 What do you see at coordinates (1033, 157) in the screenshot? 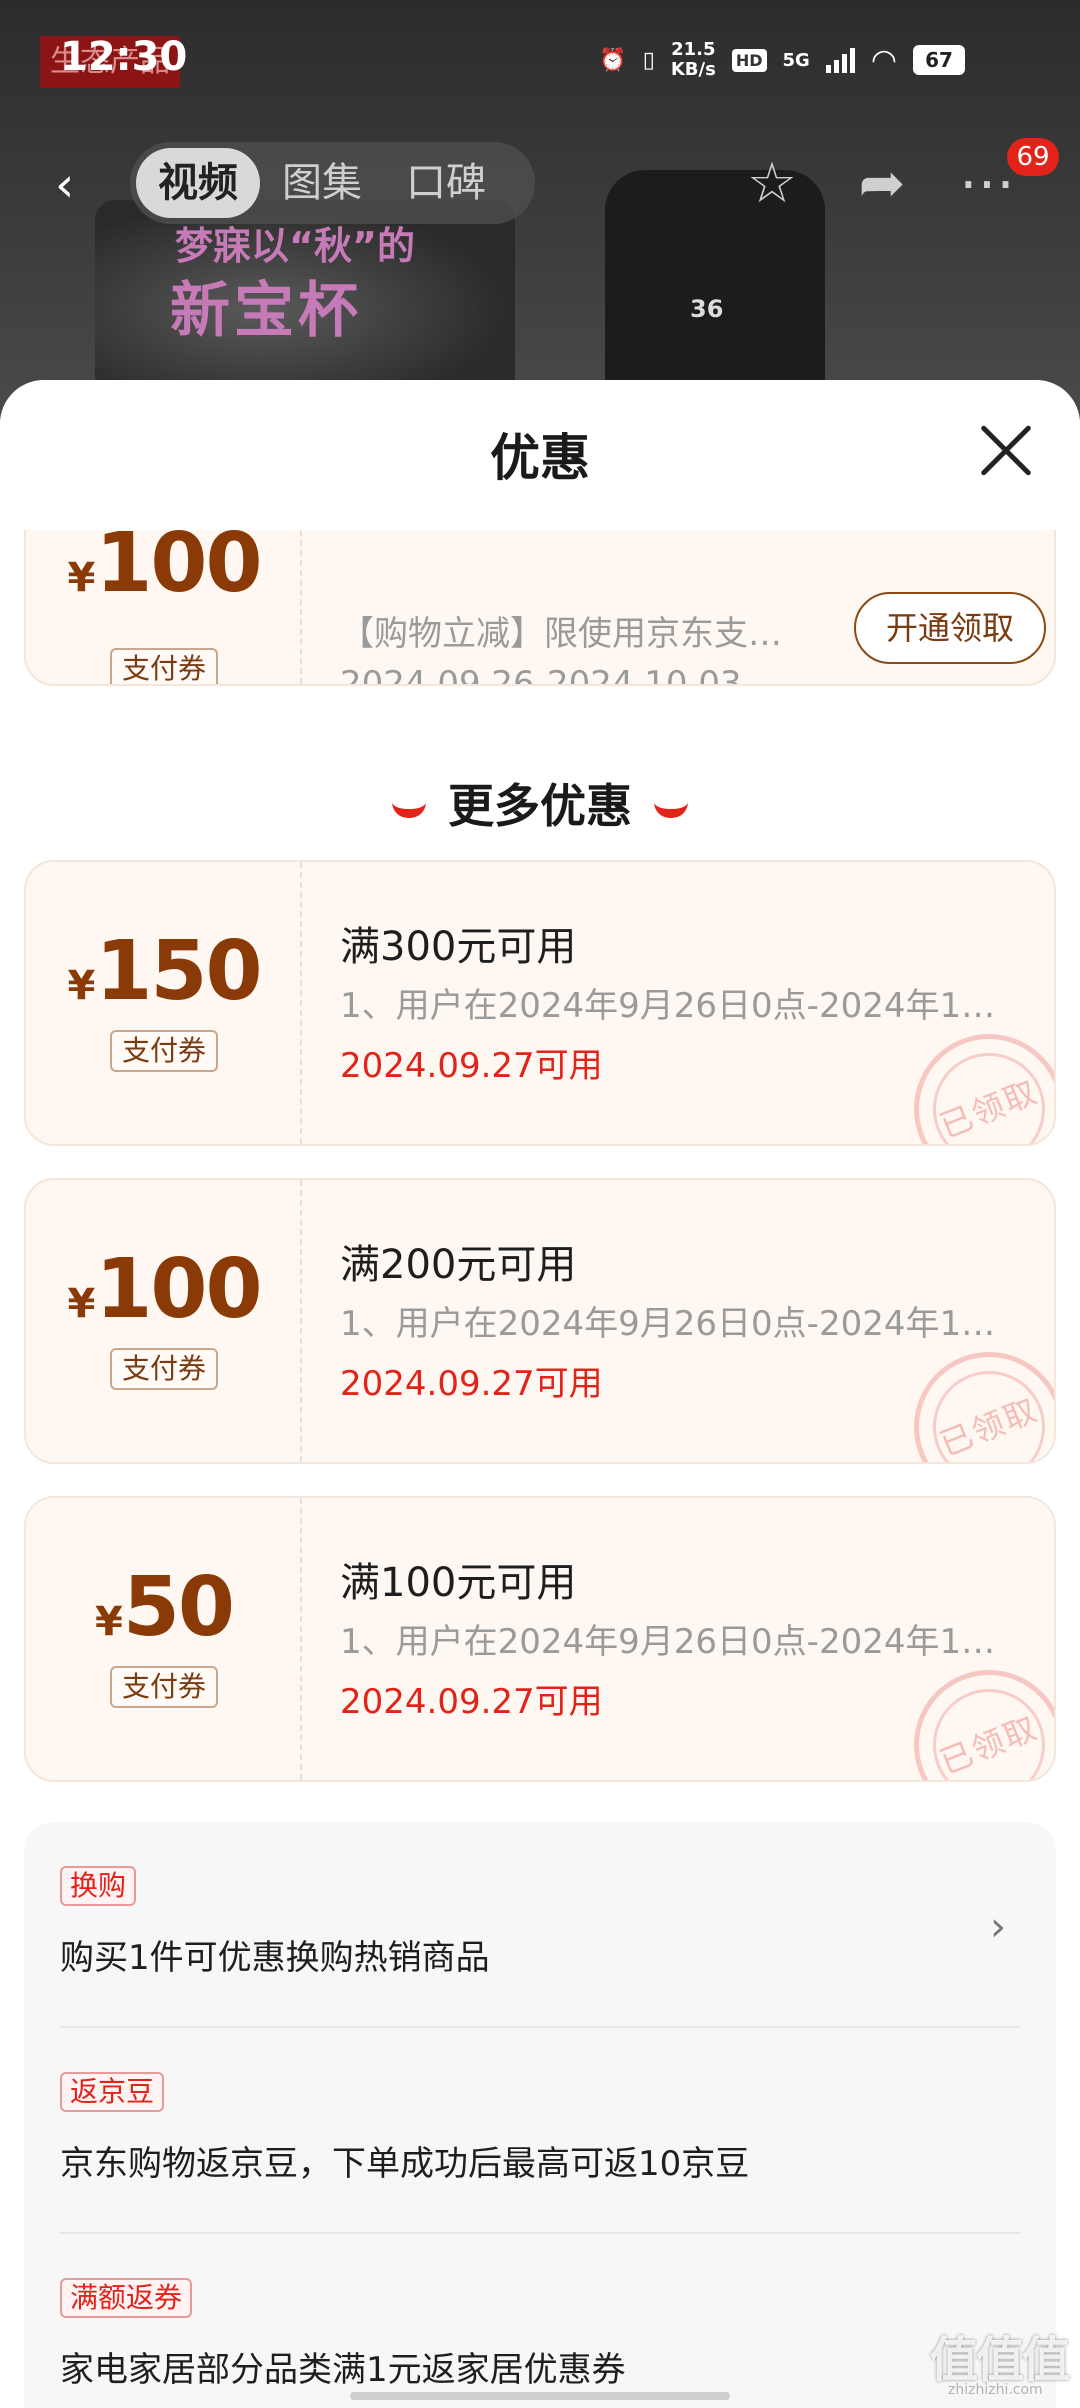
I see `message-count-badge: 69` at bounding box center [1033, 157].